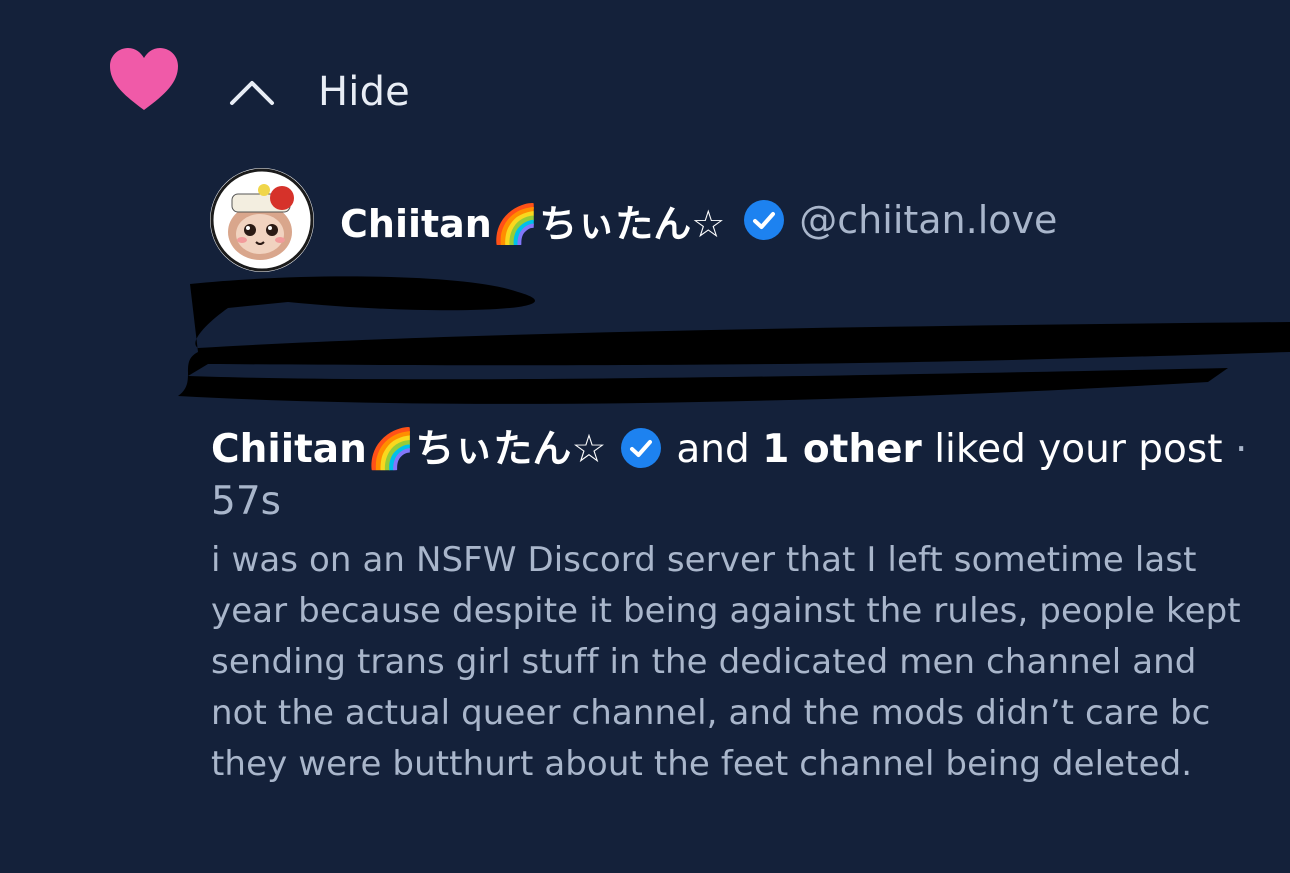 This screenshot has width=1290, height=873. I want to click on avatar, so click(262, 220).